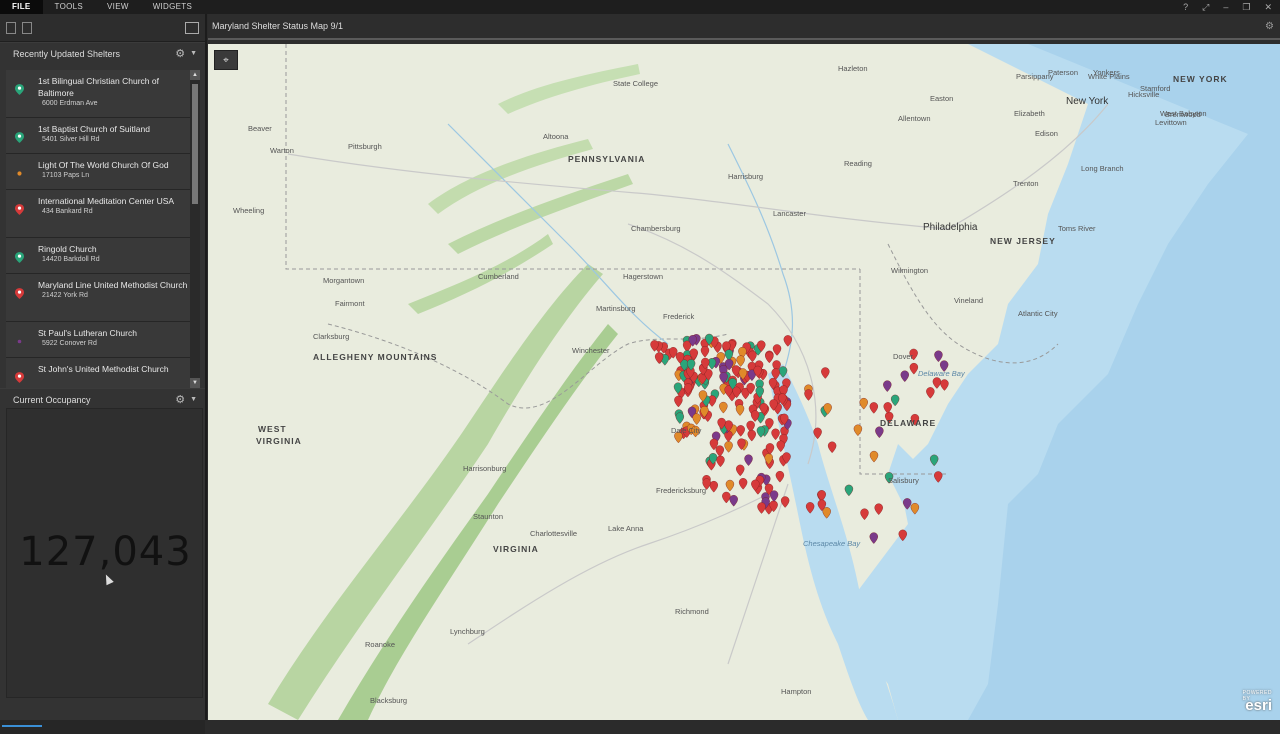 This screenshot has height=734, width=1280. What do you see at coordinates (1205, 7) in the screenshot?
I see `fullscreen-icon: ⤢` at bounding box center [1205, 7].